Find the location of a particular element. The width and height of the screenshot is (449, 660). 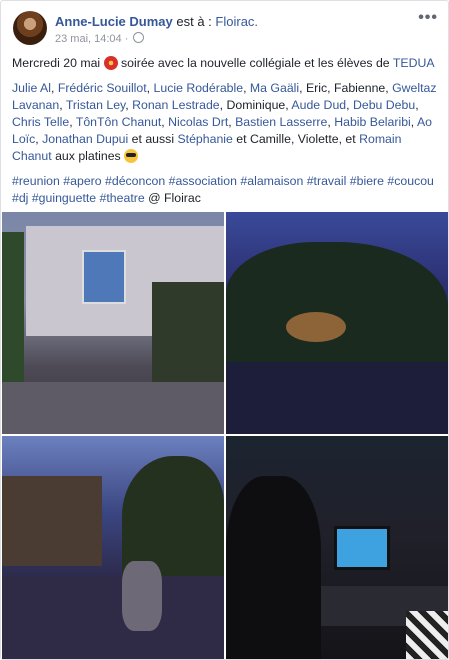

hashtag-link: #reunion is located at coordinates (36, 181).